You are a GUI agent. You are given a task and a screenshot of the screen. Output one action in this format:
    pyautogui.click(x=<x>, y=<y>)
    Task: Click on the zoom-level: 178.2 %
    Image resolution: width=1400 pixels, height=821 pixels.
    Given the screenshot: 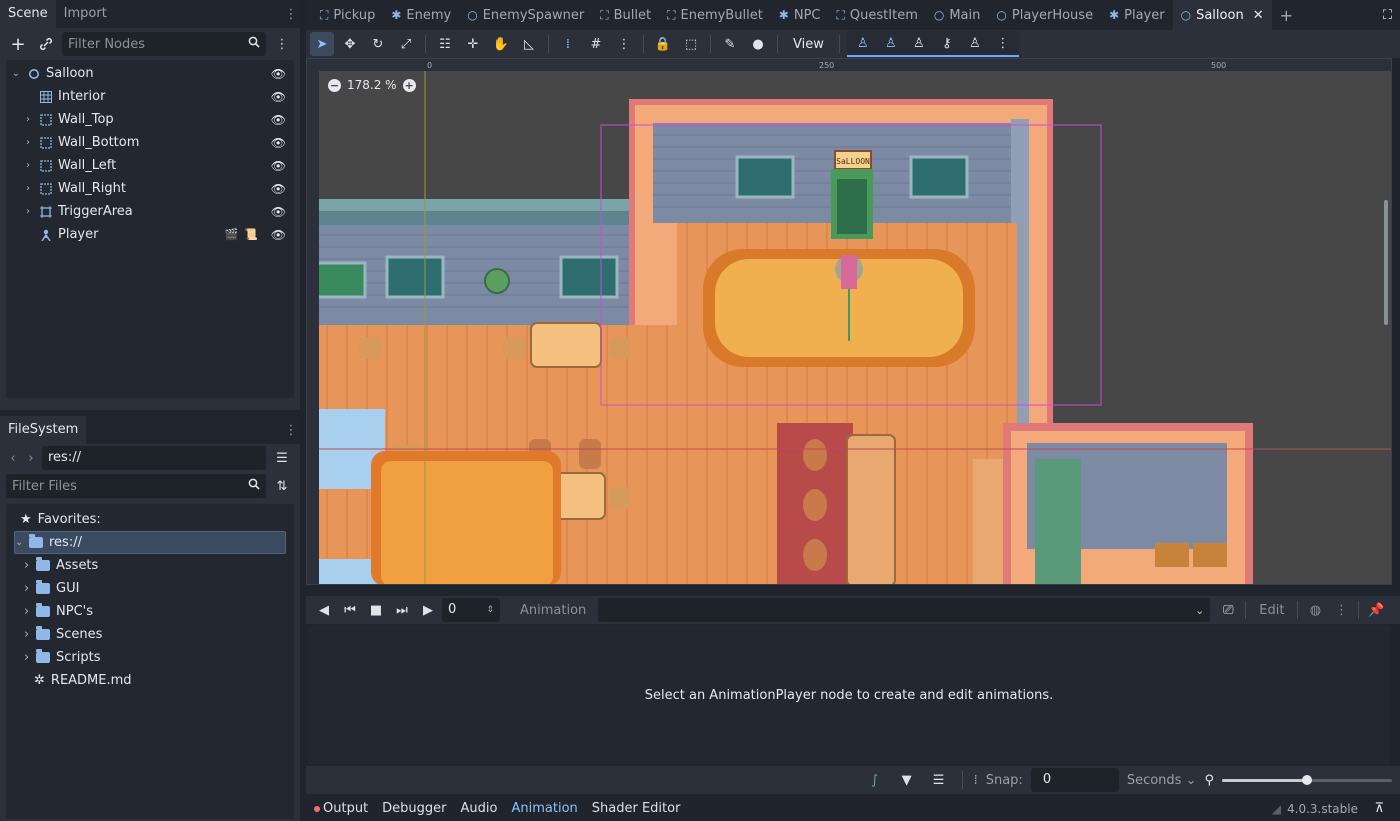 What is the action you would take?
    pyautogui.click(x=372, y=85)
    